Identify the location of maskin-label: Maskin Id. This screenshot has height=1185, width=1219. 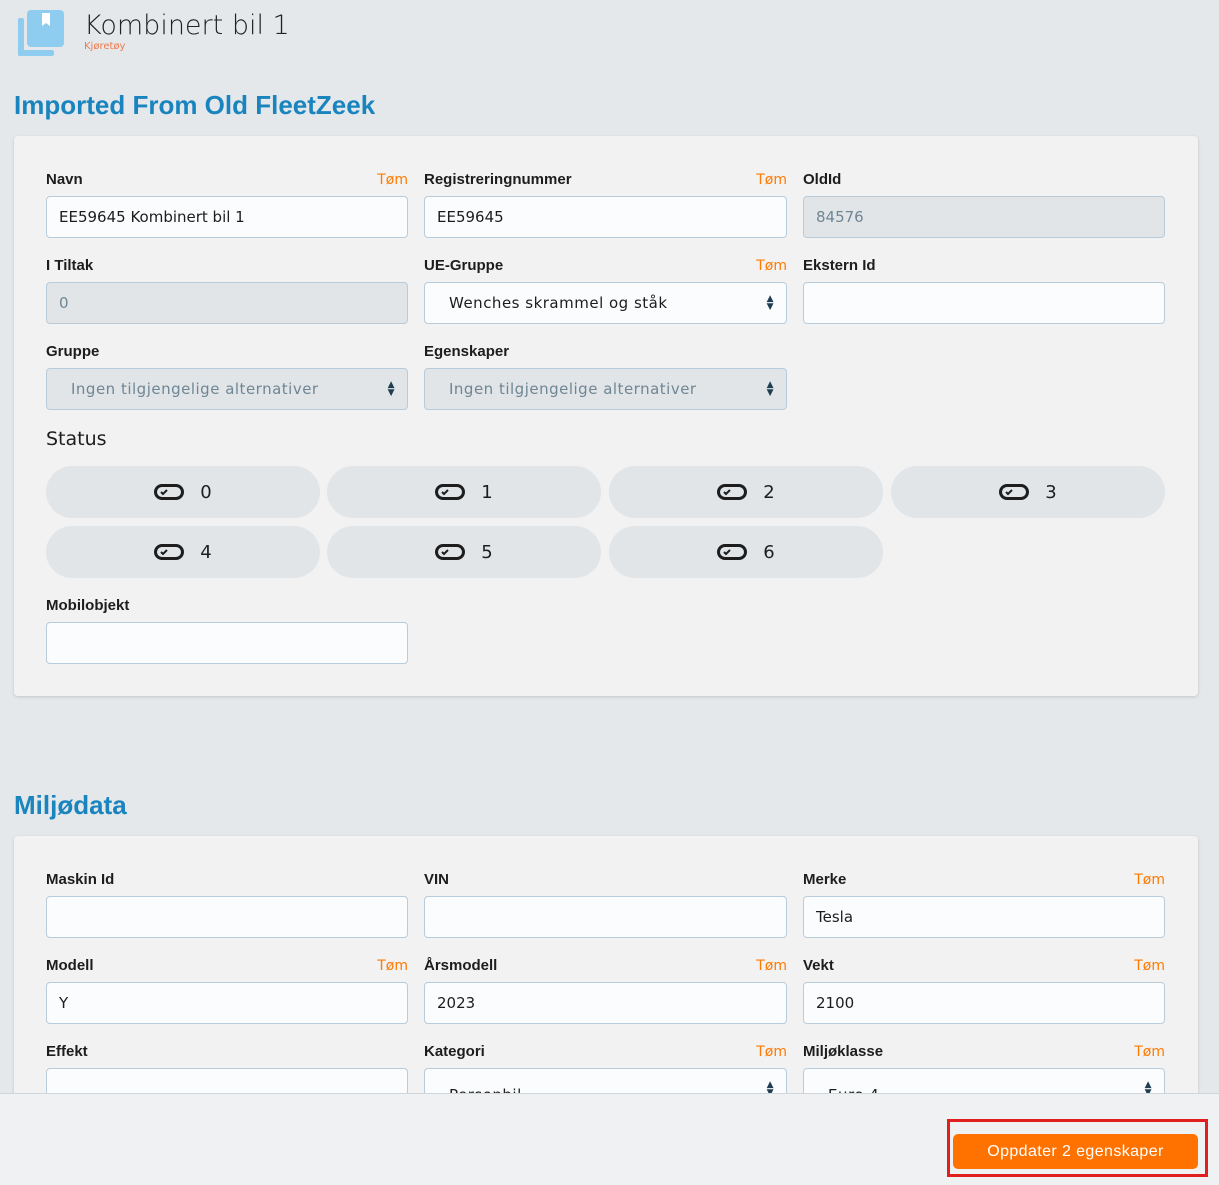
(80, 879).